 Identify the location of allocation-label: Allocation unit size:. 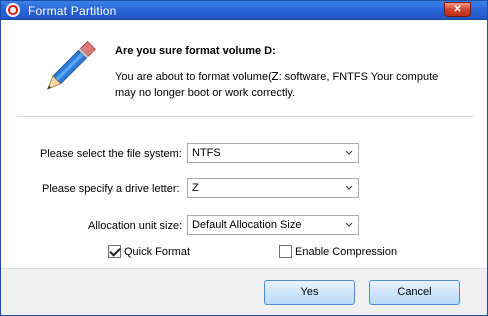
(135, 226).